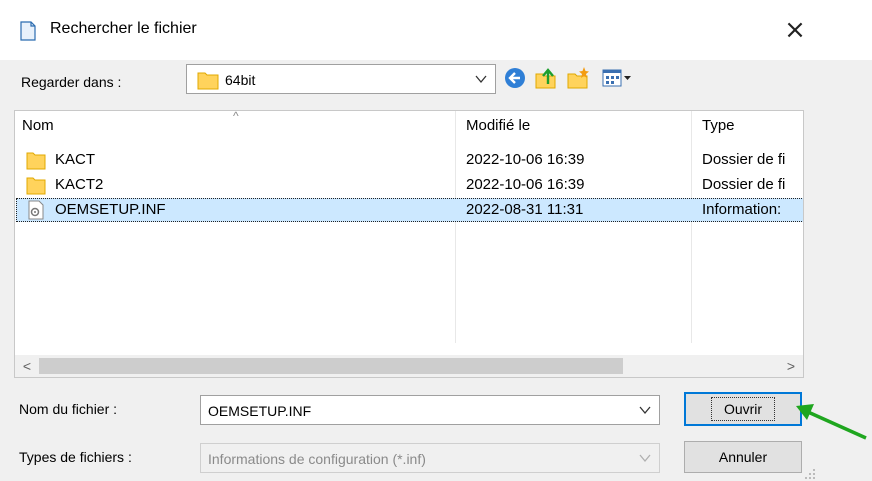  What do you see at coordinates (791, 366) in the screenshot?
I see `scroll-right-icon: >` at bounding box center [791, 366].